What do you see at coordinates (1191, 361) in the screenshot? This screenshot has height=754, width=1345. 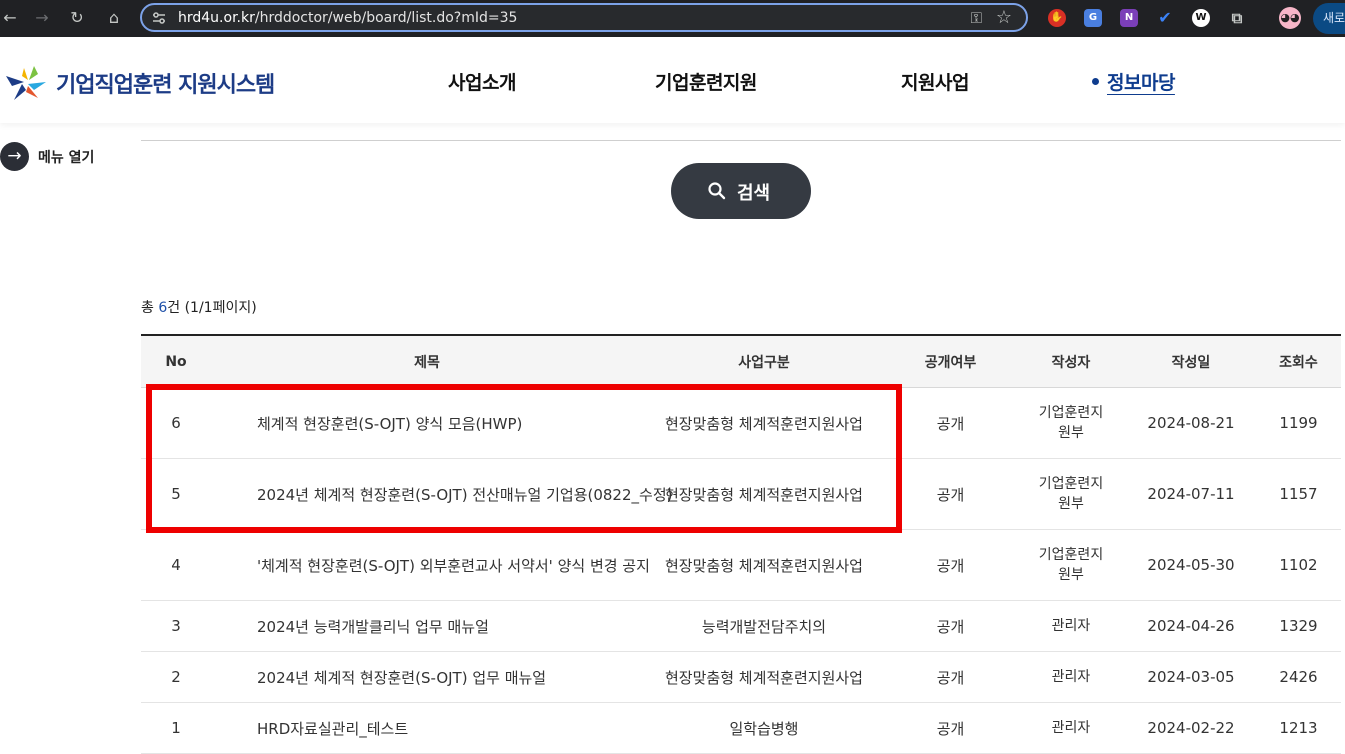 I see `col-header-date: 작성일` at bounding box center [1191, 361].